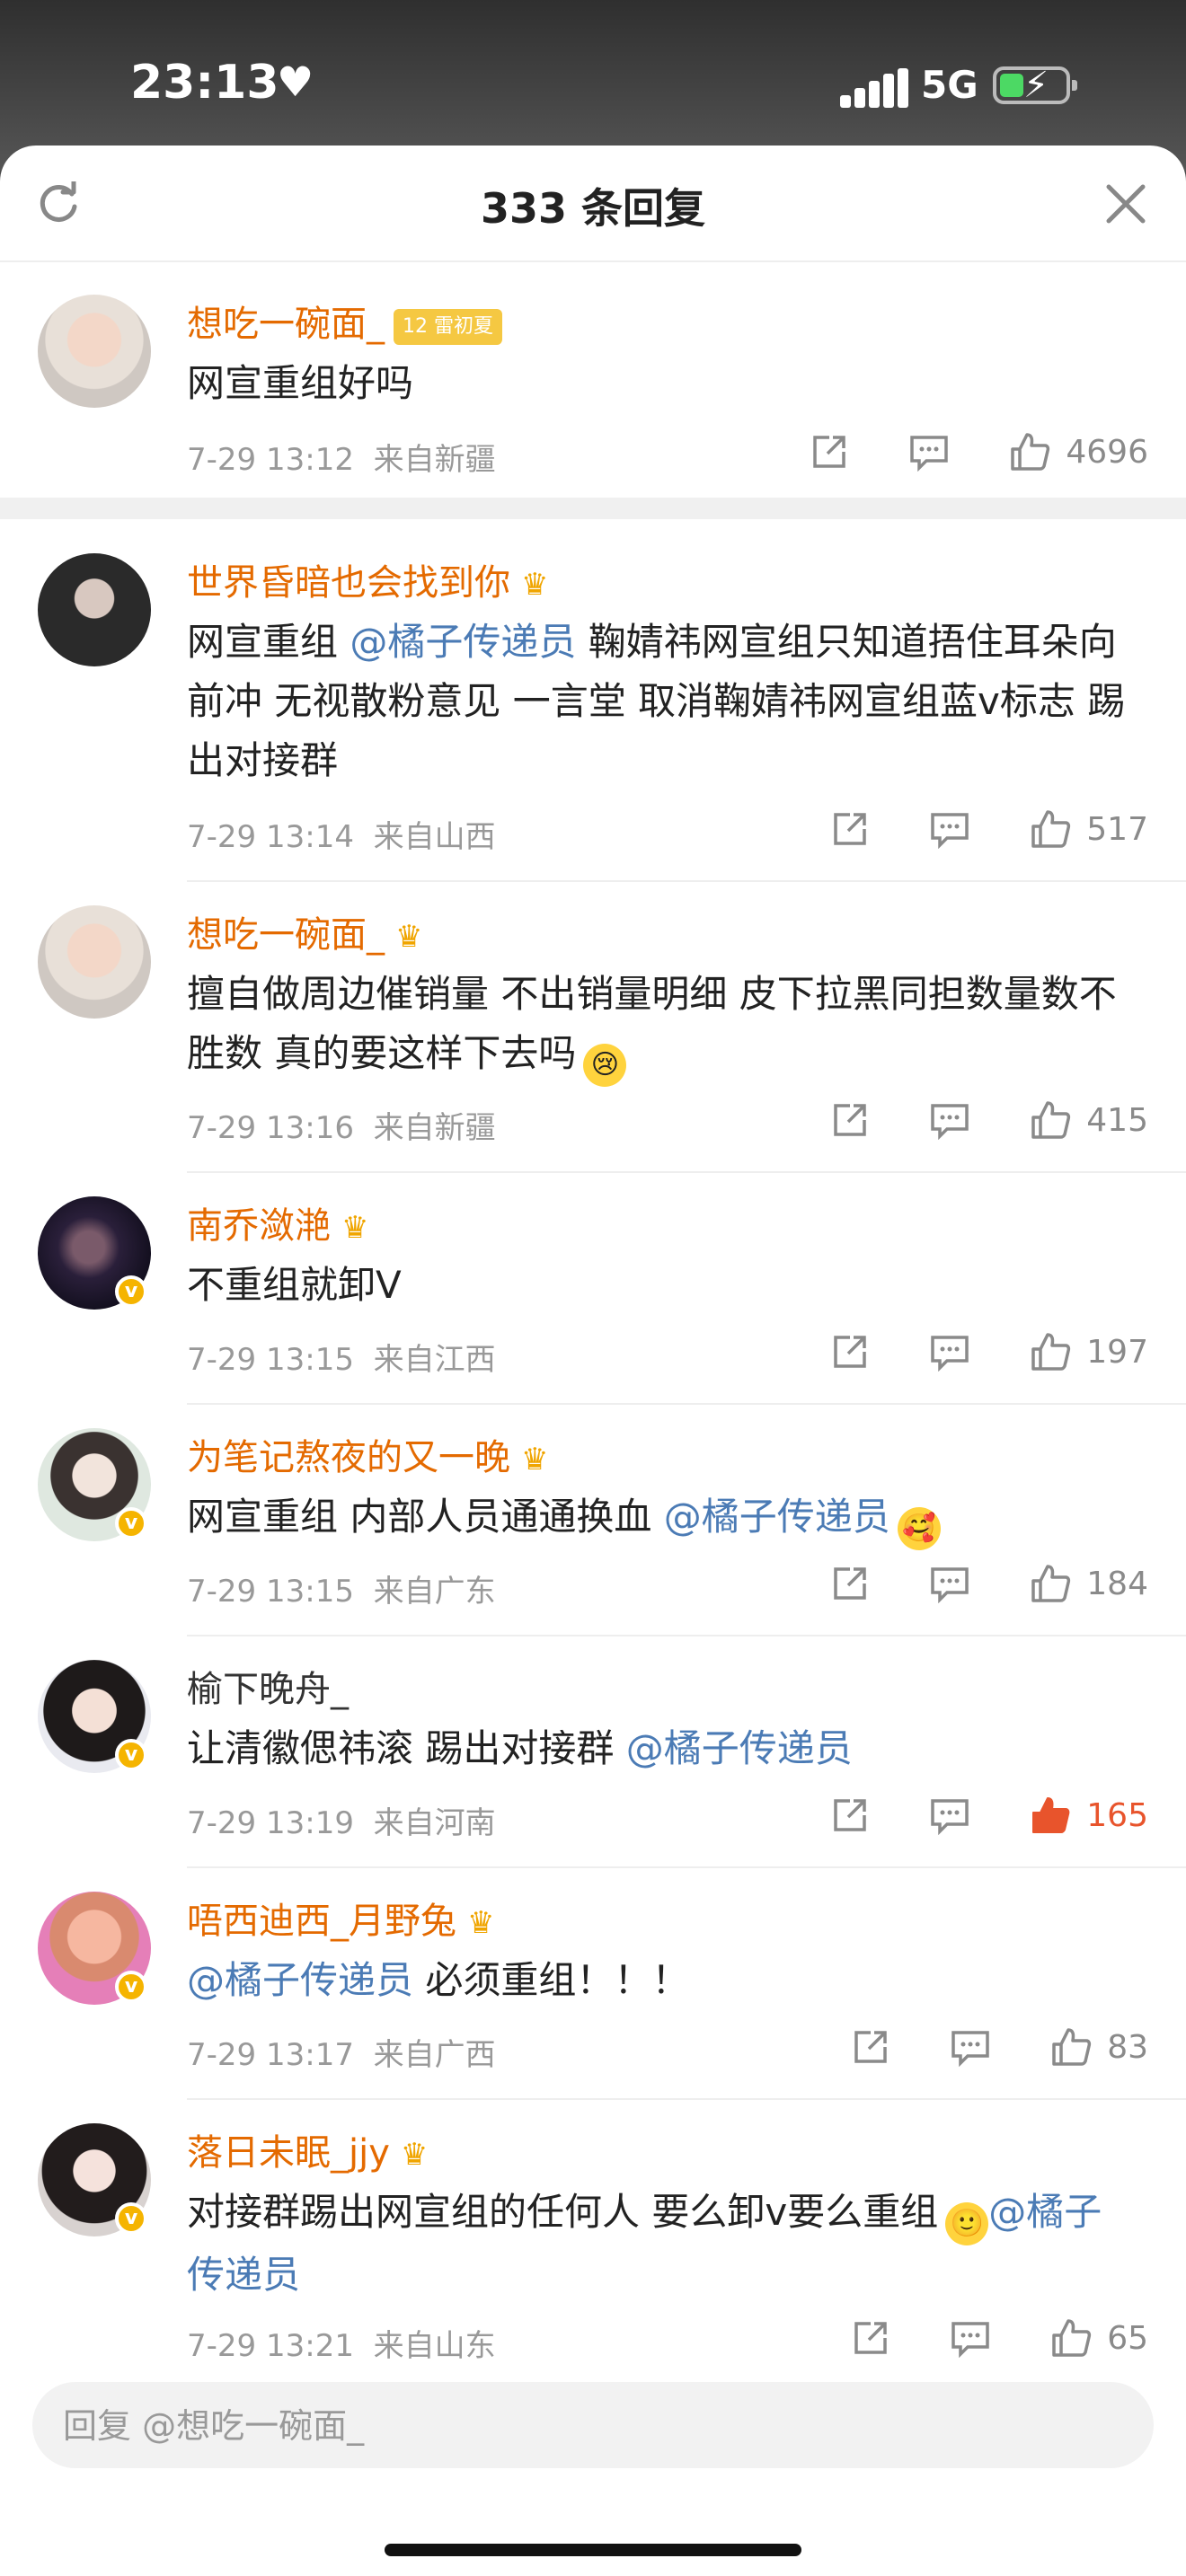 This screenshot has width=1186, height=2576. I want to click on username: 想吃一碗面_ ♛, so click(304, 931).